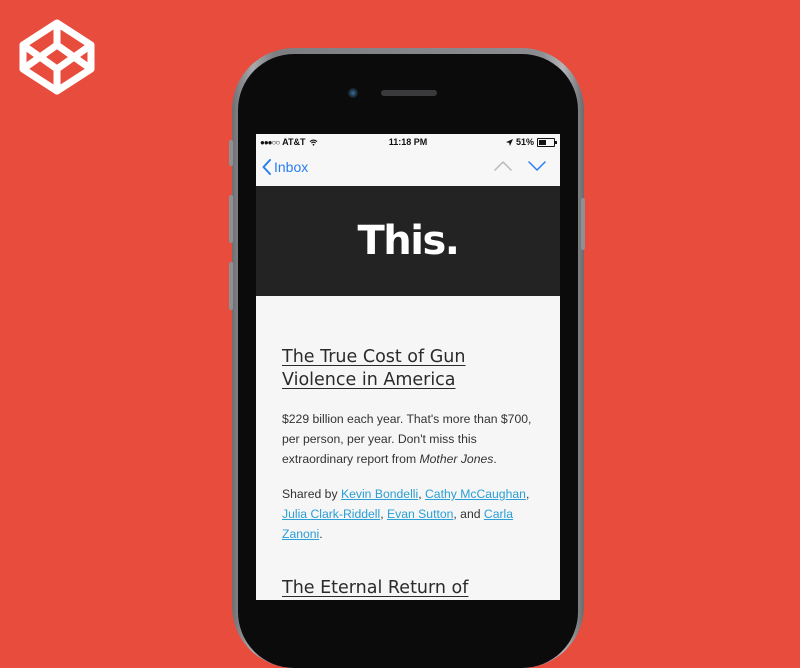 The image size is (800, 668). What do you see at coordinates (379, 494) in the screenshot?
I see `sharer-link: Kevin Bondelli` at bounding box center [379, 494].